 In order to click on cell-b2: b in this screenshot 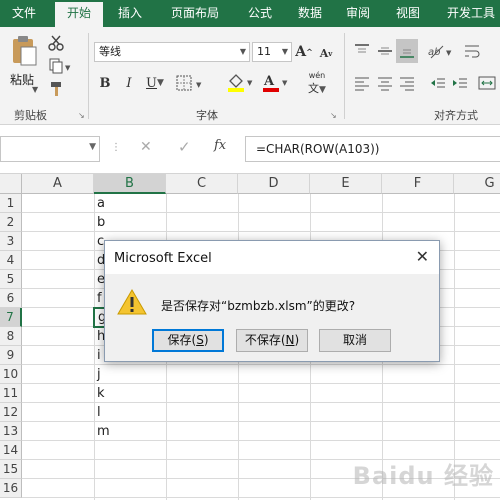, I will do `click(130, 222)`.